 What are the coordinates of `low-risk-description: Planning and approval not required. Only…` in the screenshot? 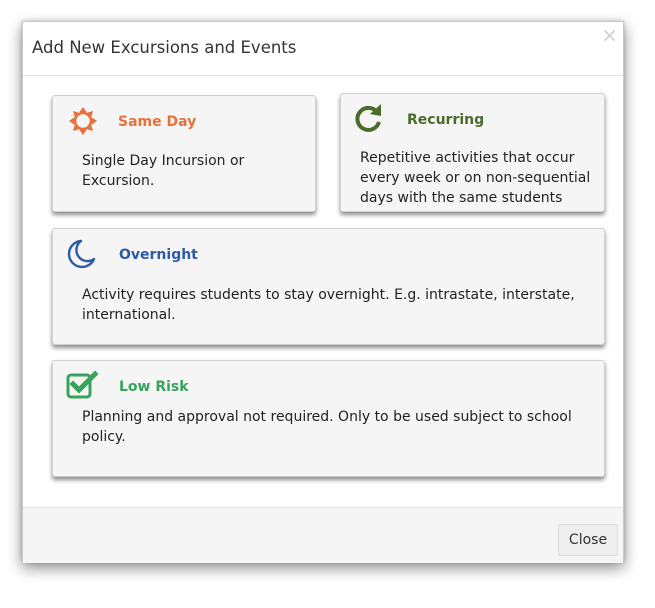 It's located at (327, 427).